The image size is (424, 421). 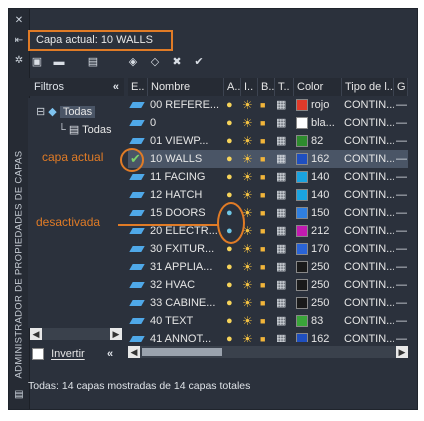 What do you see at coordinates (268, 195) in the screenshot?
I see `layer-row: 12 HATCH ● ☀ ■ ▦ 140 CONTIN... —` at bounding box center [268, 195].